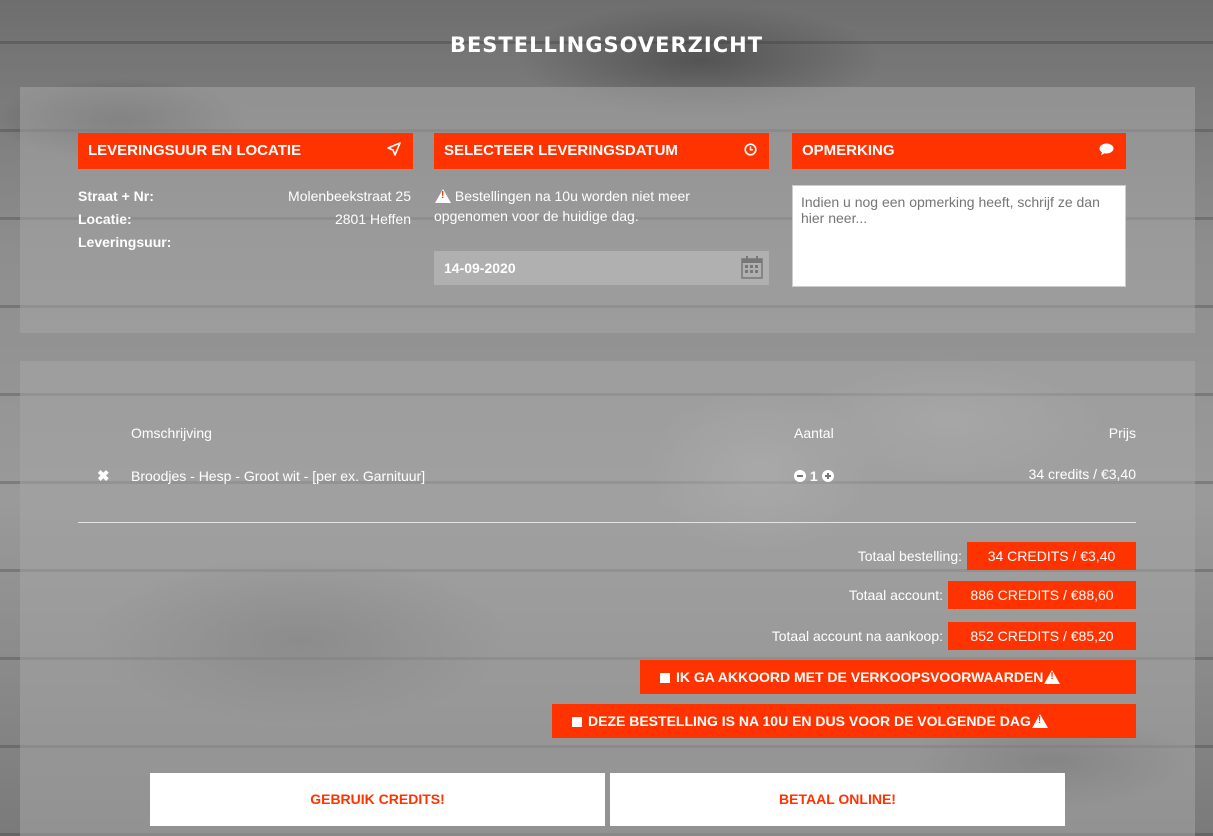  What do you see at coordinates (837, 799) in the screenshot?
I see `pay-online-button: BETAAL ONLINE!` at bounding box center [837, 799].